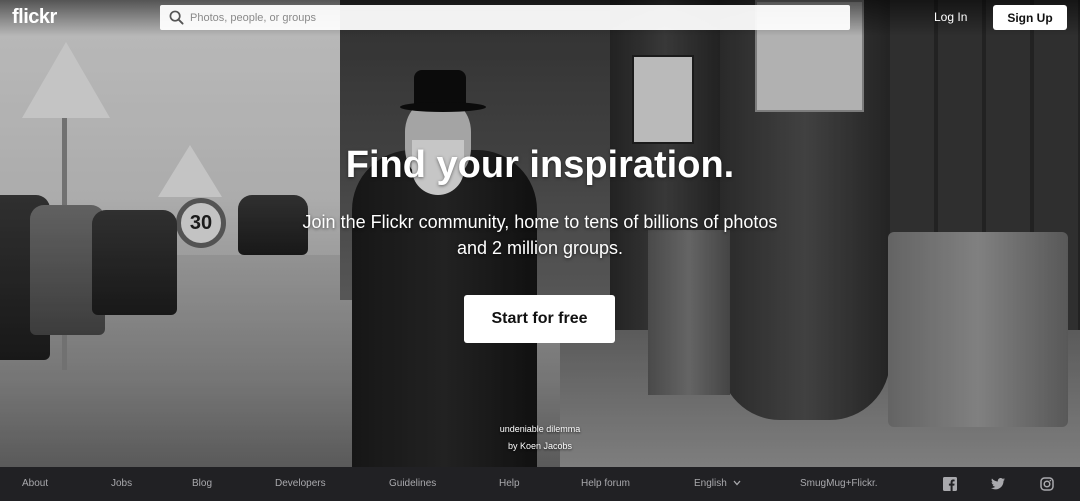 Image resolution: width=1080 pixels, height=501 pixels. Describe the element at coordinates (950, 484) in the screenshot. I see `facebook-icon` at that location.